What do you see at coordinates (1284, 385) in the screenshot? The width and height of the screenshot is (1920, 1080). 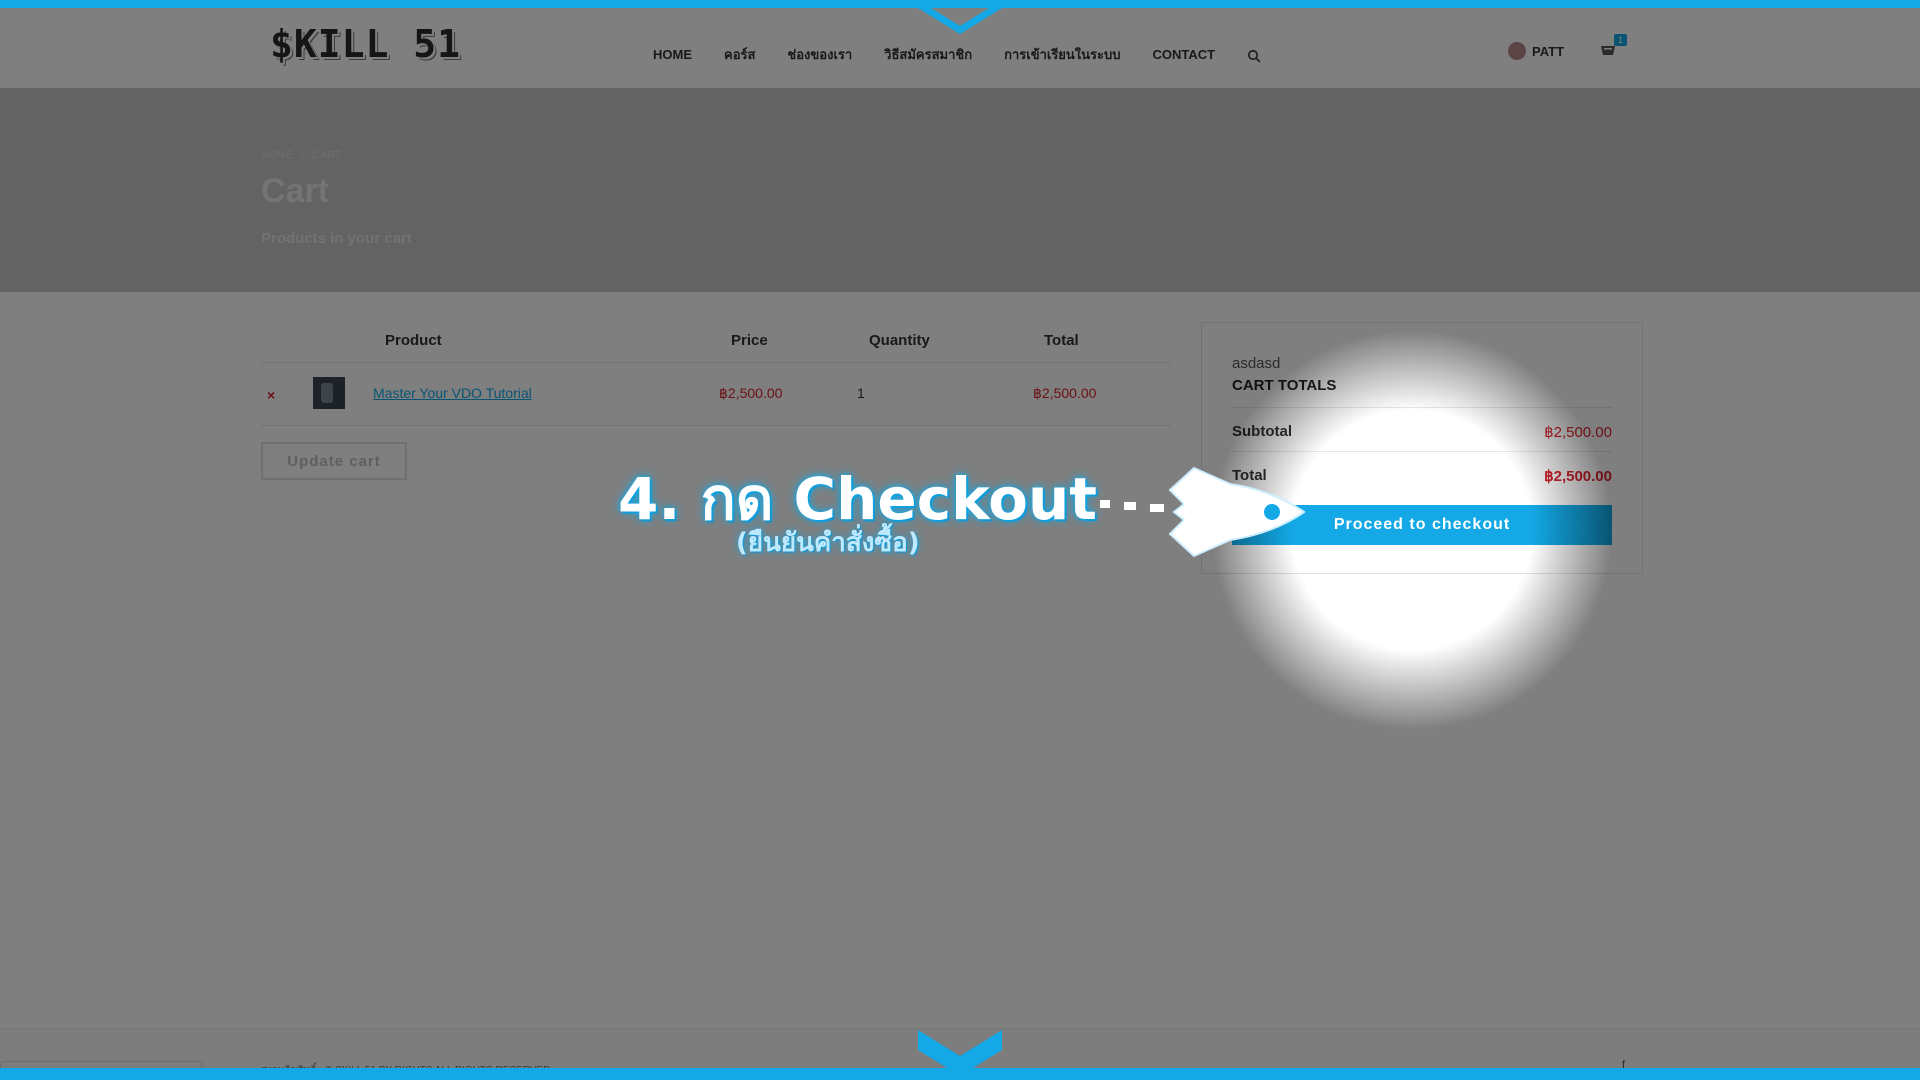 I see `cart-totals-heading: CART TOTALS` at bounding box center [1284, 385].